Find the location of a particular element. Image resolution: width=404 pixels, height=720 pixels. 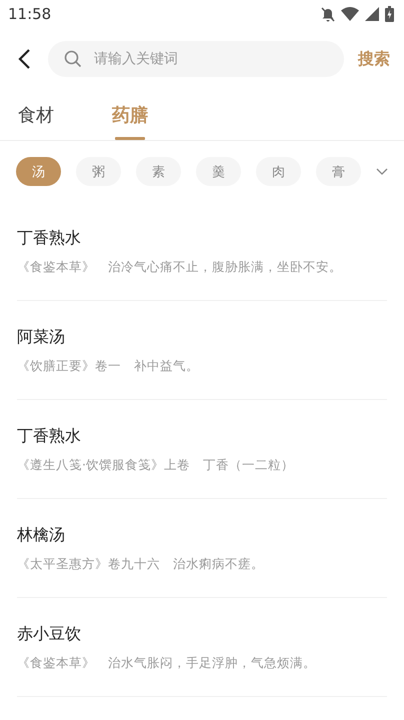

recipe-title: 林檎汤 is located at coordinates (202, 535).